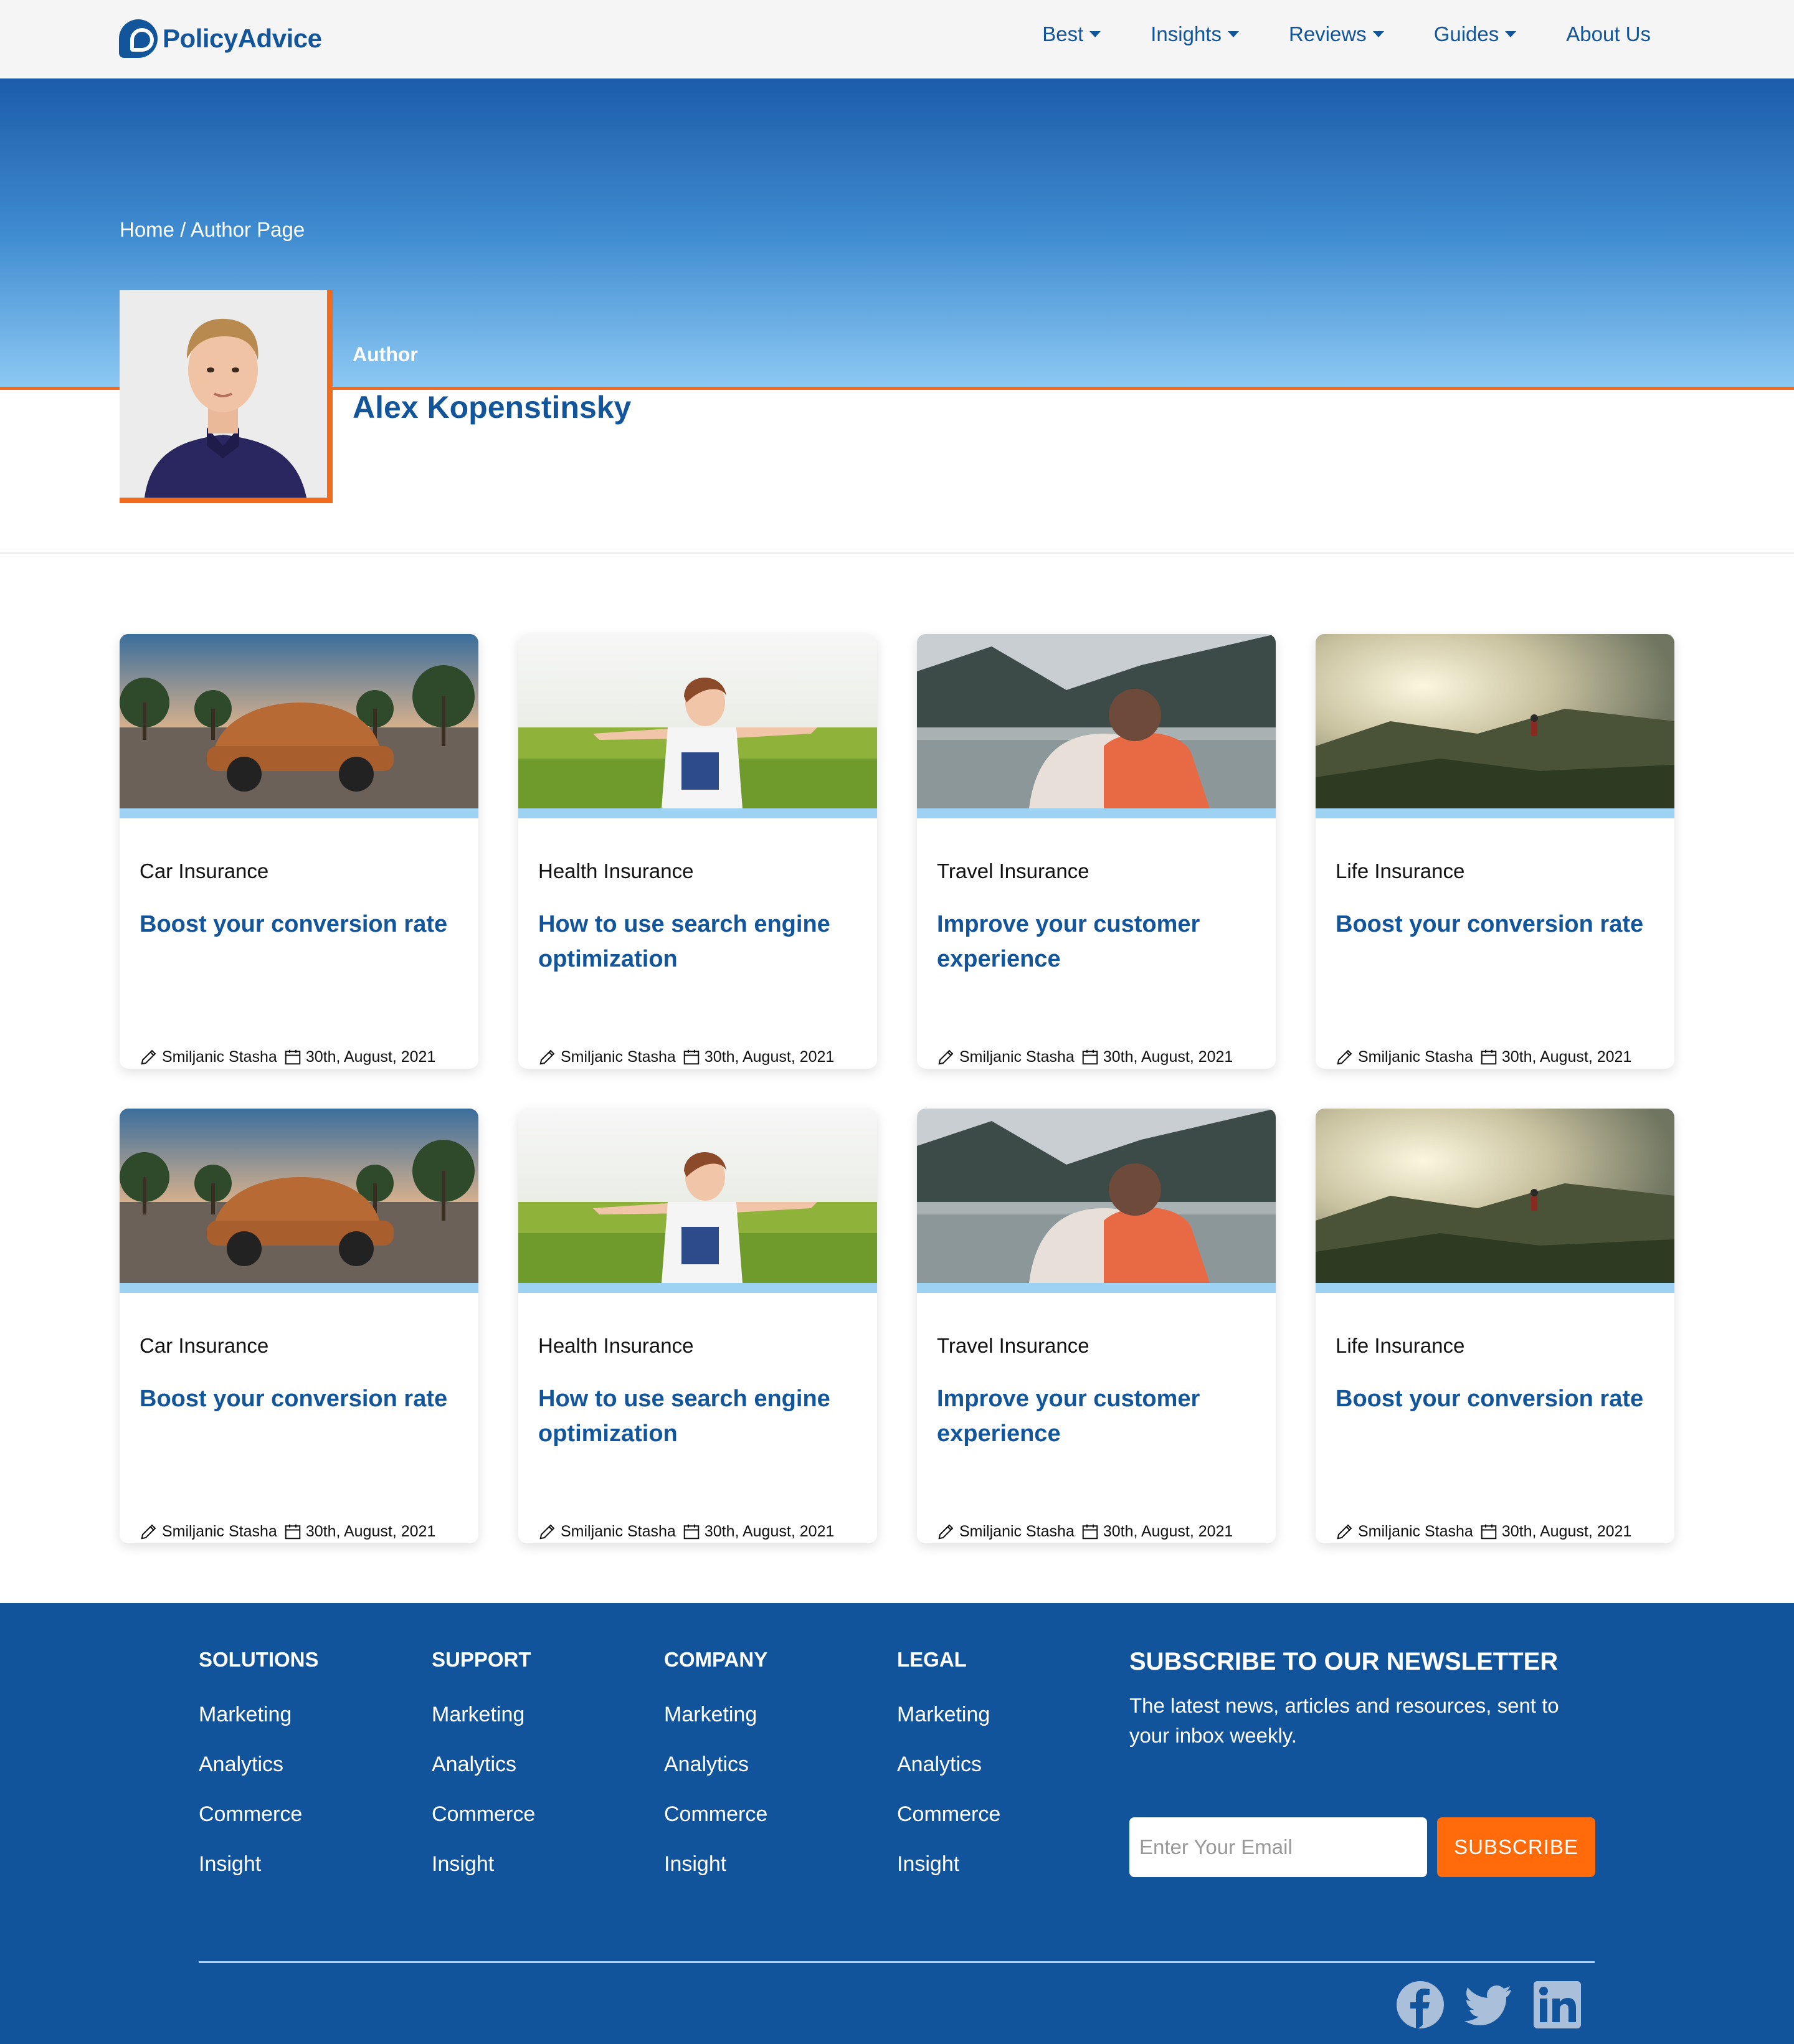  I want to click on article-image-life, so click(1495, 1196).